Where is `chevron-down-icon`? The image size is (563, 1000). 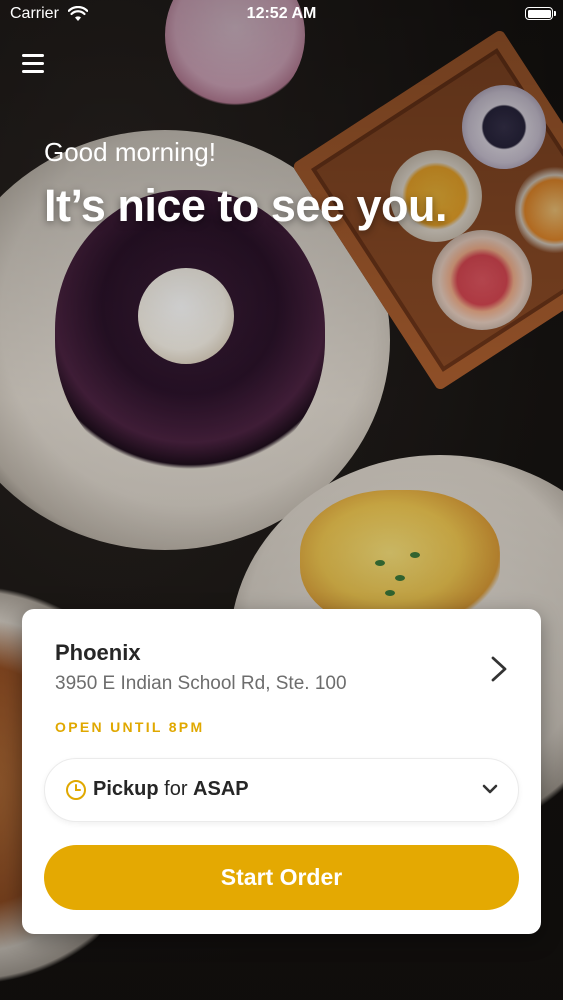
chevron-down-icon is located at coordinates (490, 789).